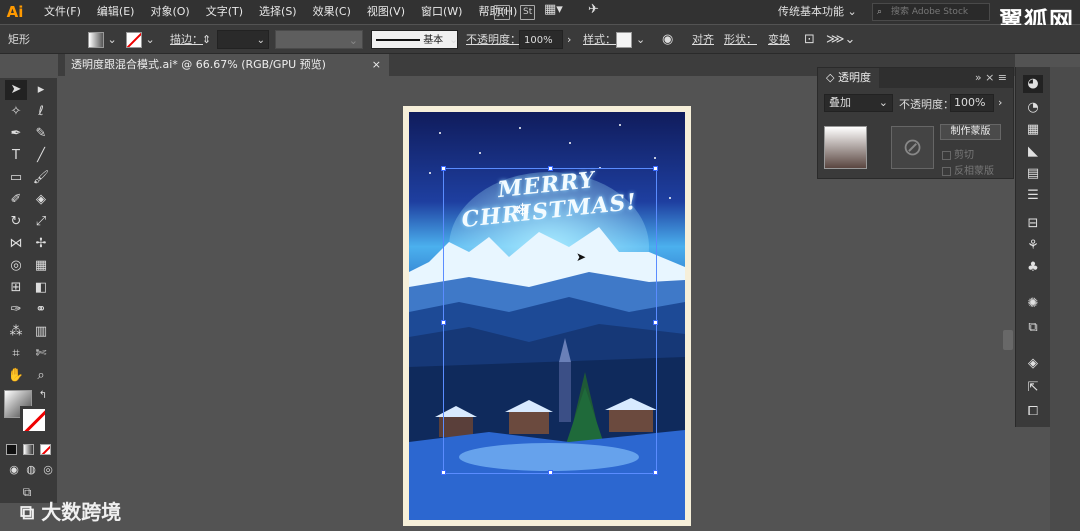 The height and width of the screenshot is (531, 1080). Describe the element at coordinates (16, 112) in the screenshot. I see `magic-wand-icon: ✧` at that location.